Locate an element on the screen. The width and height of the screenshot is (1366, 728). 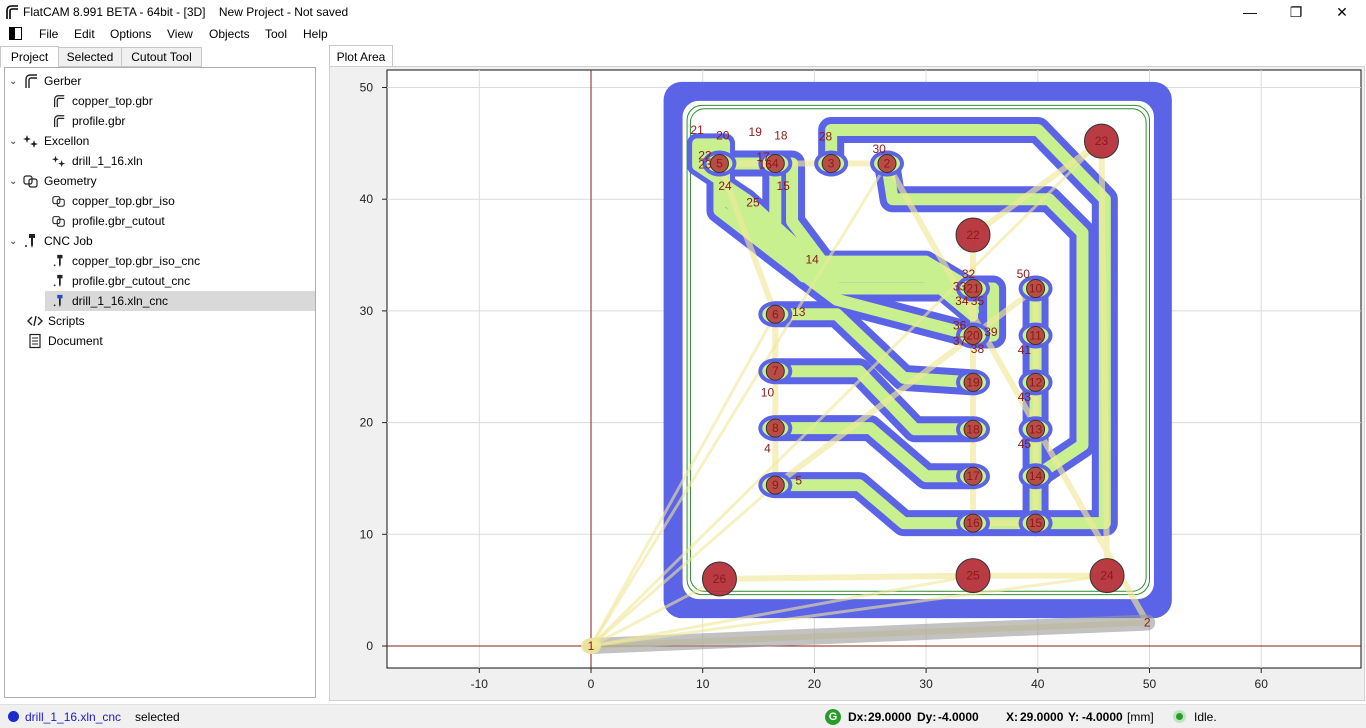
menu-file: File is located at coordinates (48, 34).